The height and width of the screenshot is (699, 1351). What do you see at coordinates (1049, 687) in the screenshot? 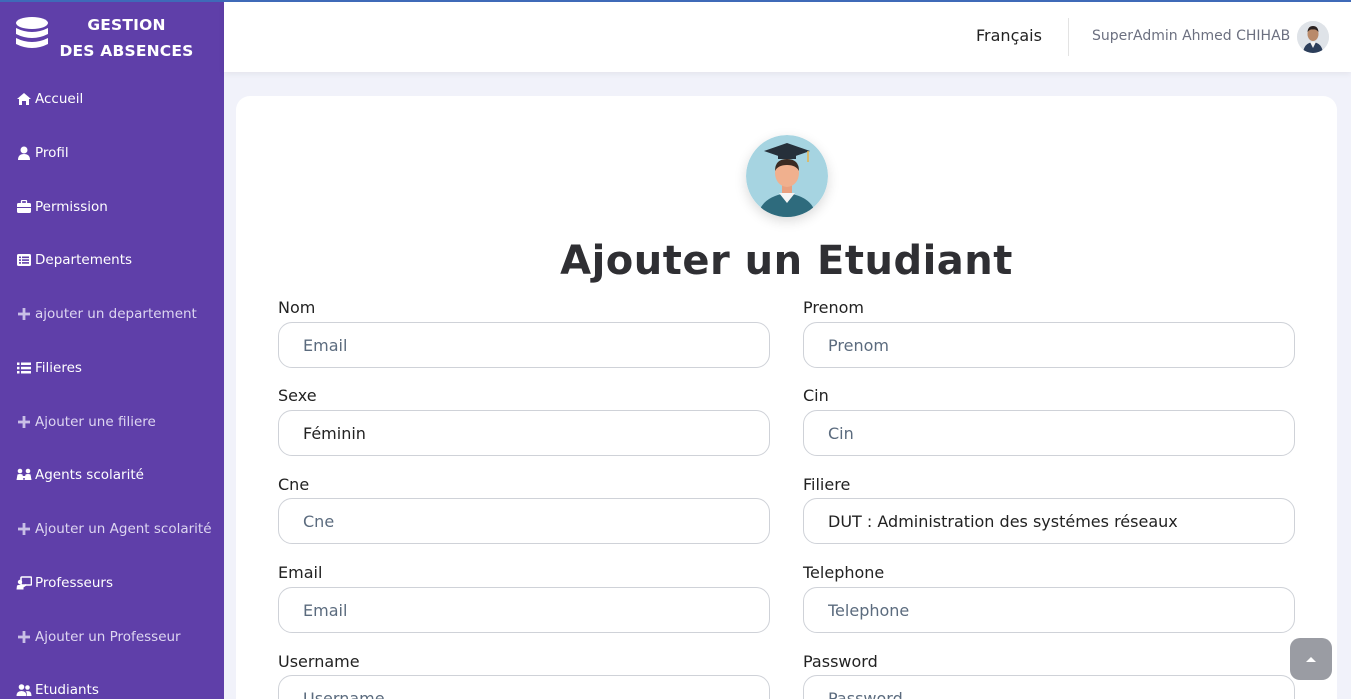
I see `password-field` at bounding box center [1049, 687].